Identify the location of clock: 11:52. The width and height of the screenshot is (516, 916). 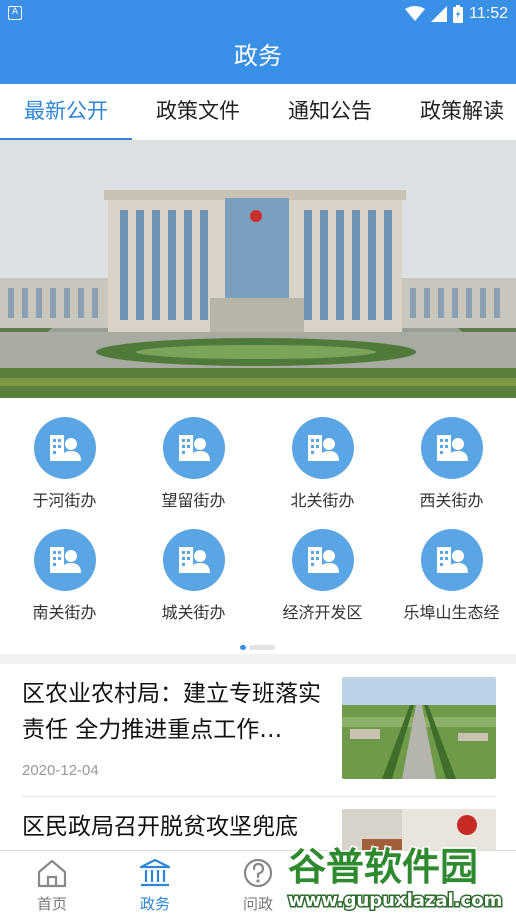
(488, 13).